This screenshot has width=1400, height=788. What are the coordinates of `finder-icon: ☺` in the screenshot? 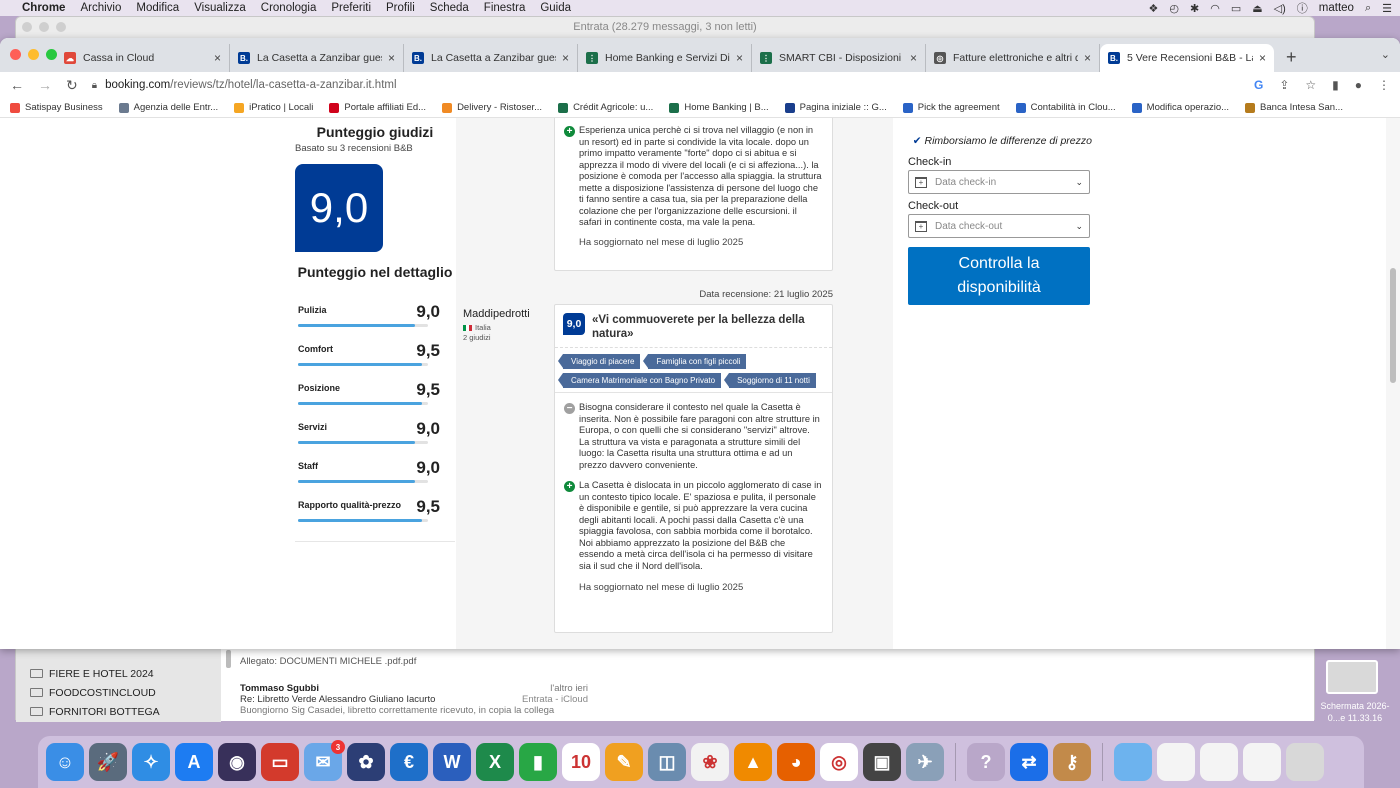 It's located at (65, 762).